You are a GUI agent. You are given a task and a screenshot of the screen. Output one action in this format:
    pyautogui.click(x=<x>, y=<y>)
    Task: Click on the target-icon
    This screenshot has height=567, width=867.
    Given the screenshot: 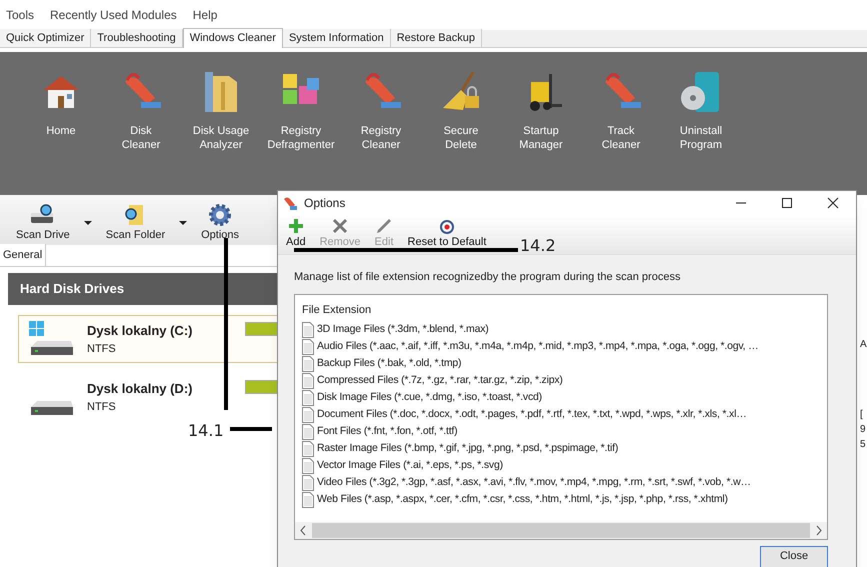 What is the action you would take?
    pyautogui.click(x=446, y=226)
    